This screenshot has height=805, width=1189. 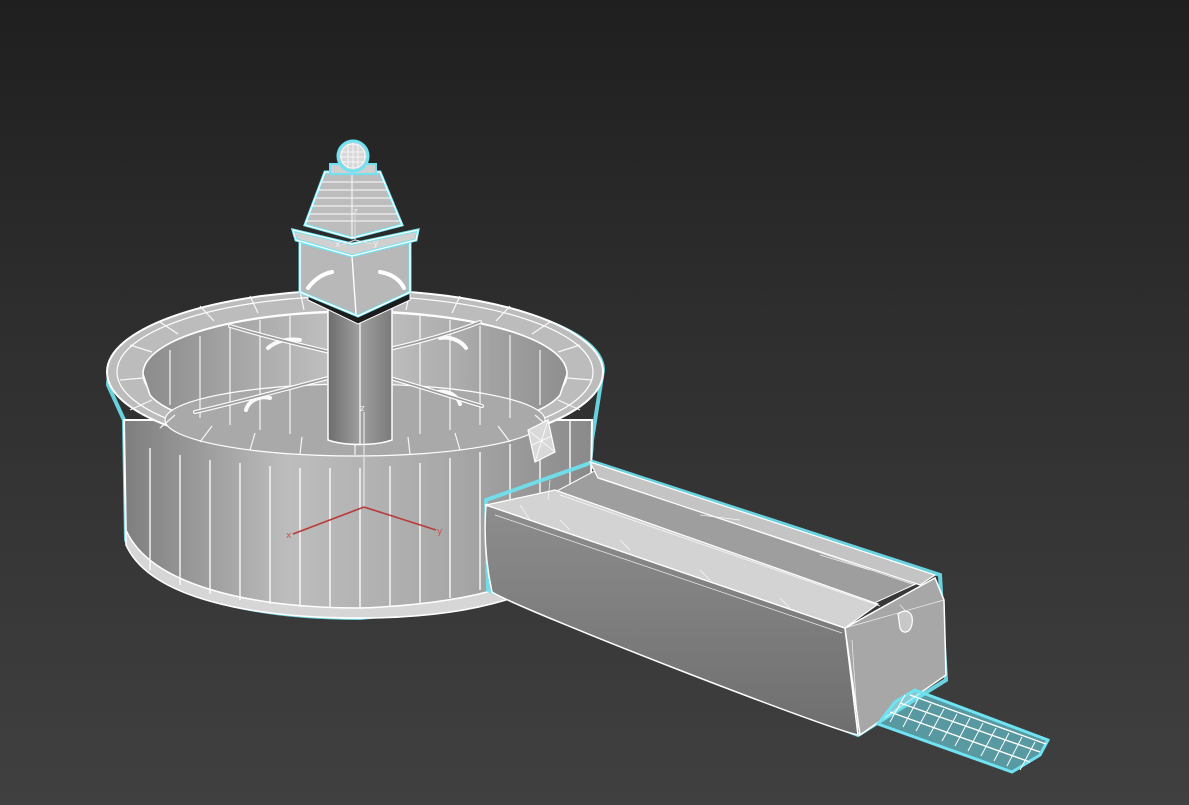 I want to click on fountain-trough, so click(x=716, y=598).